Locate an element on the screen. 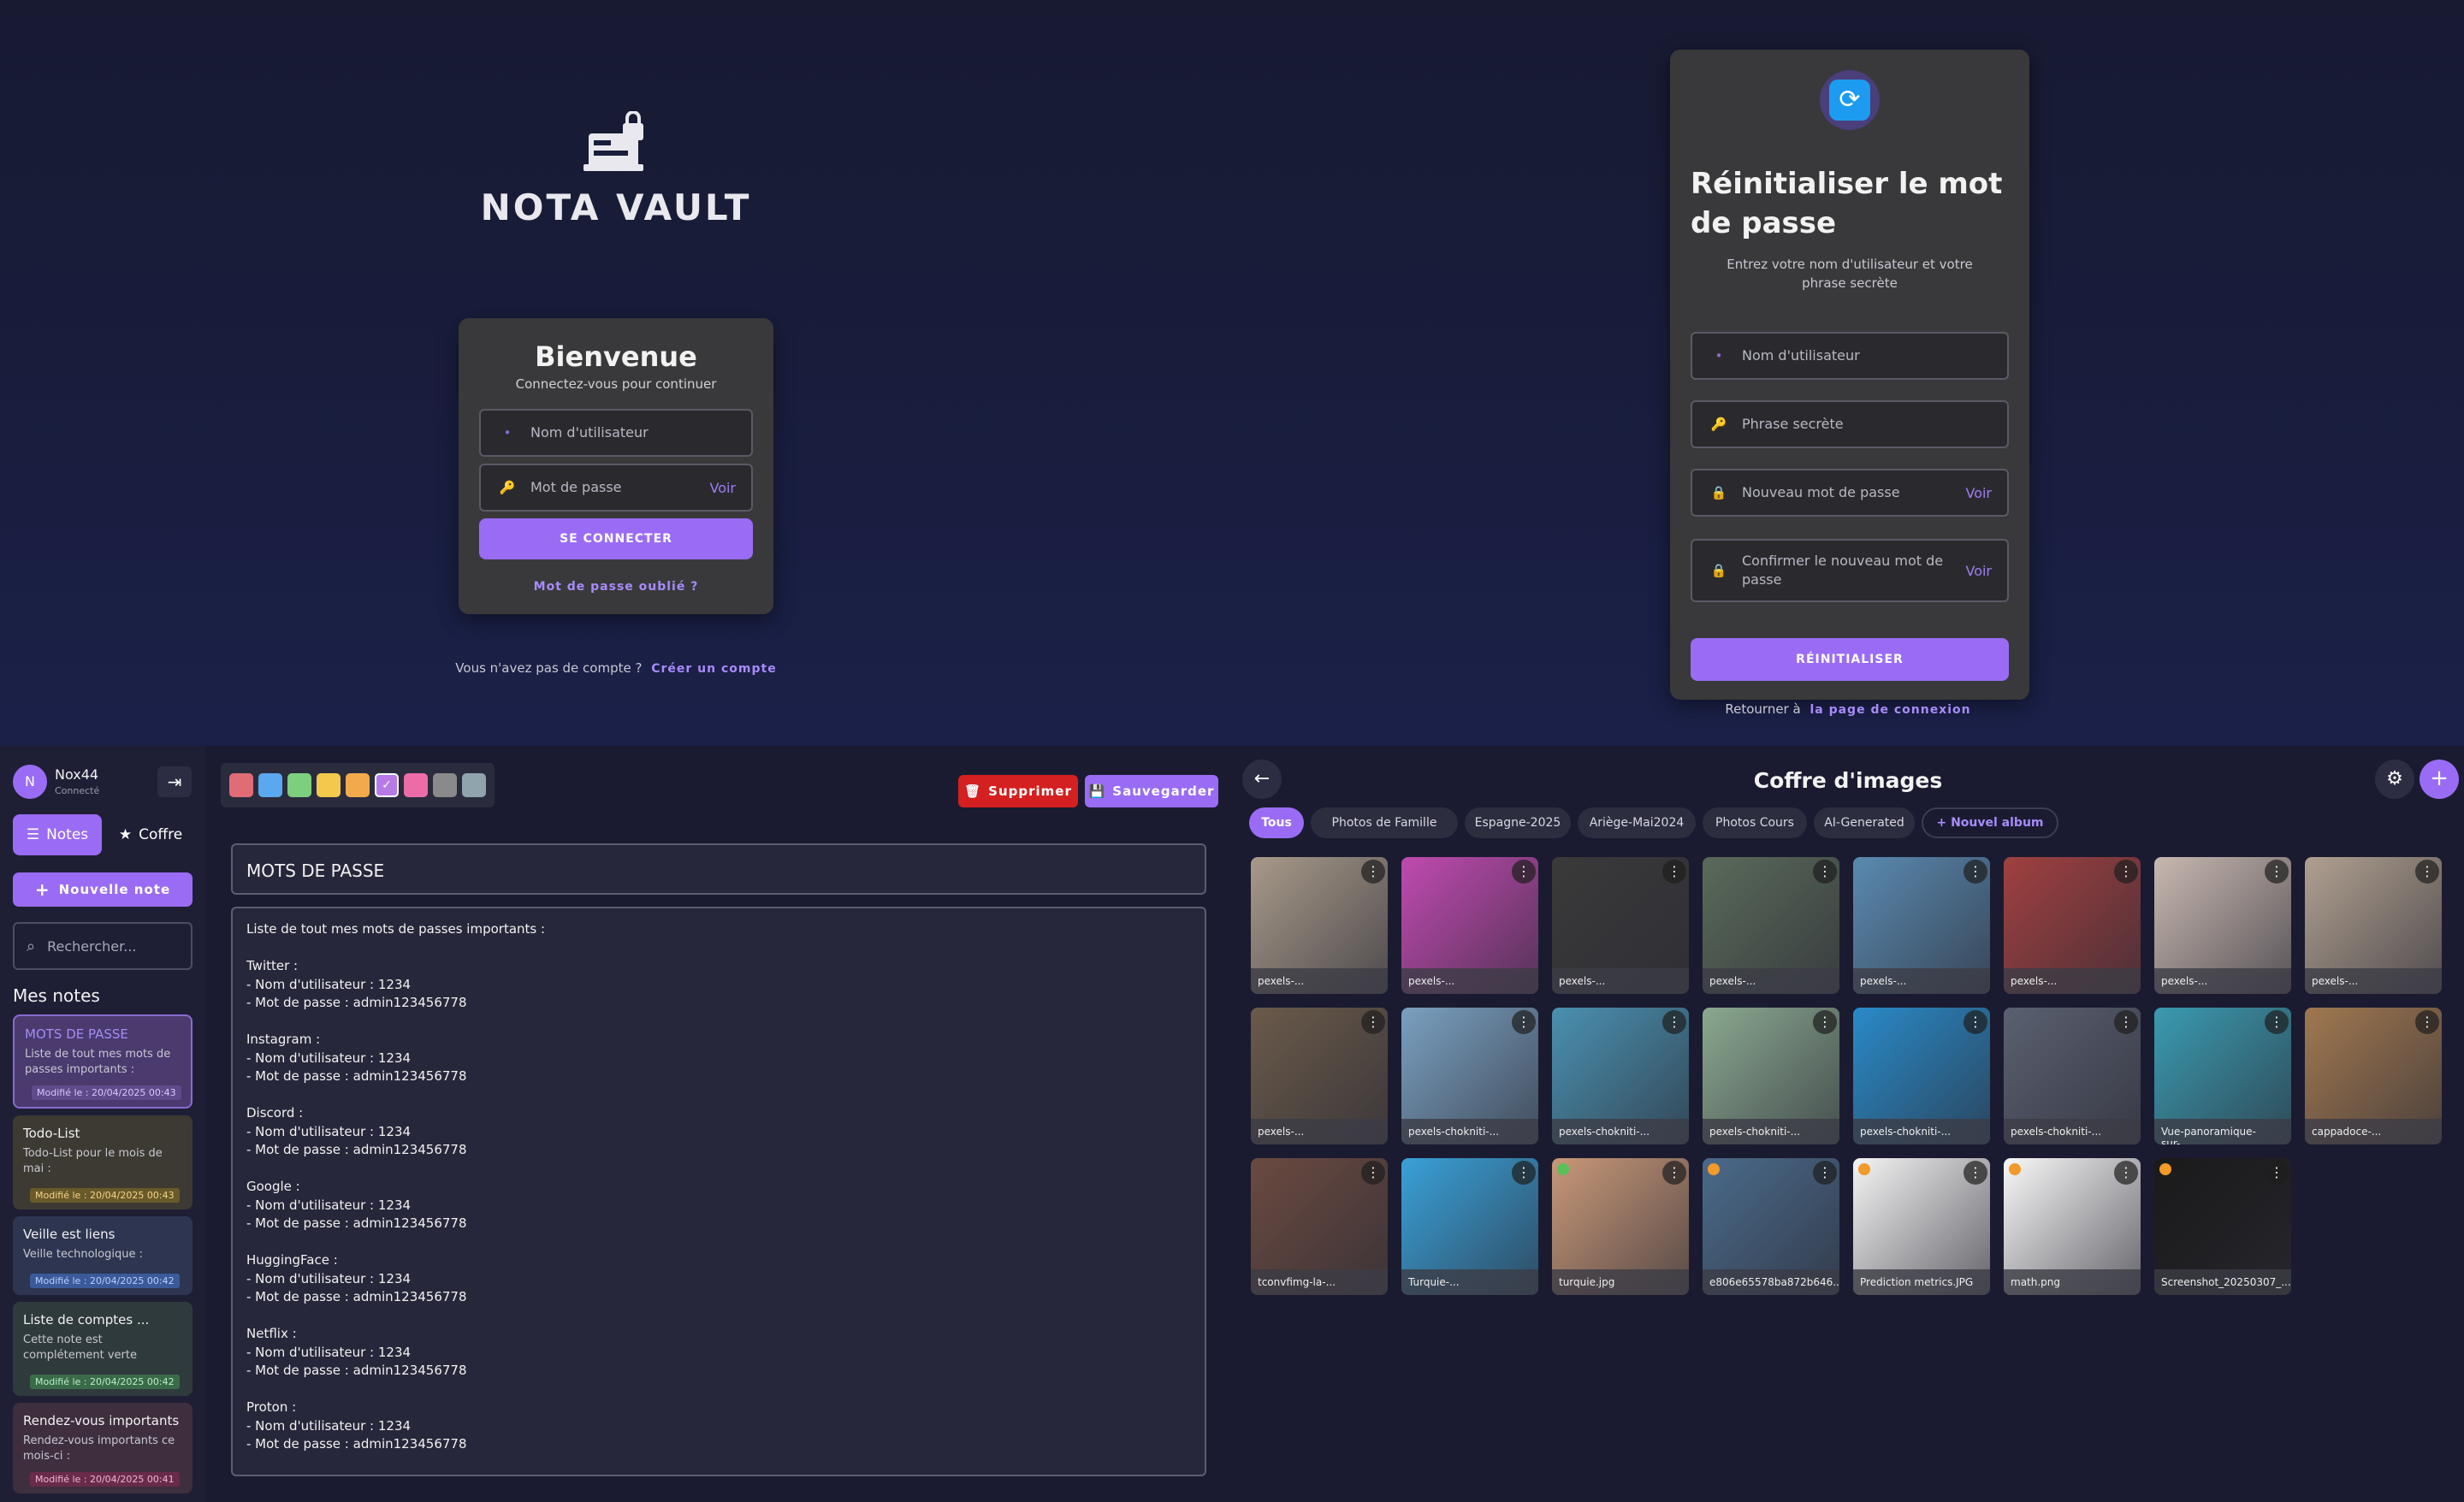 Image resolution: width=2464 pixels, height=1502 pixels. image-thumbnail: ⋮ math.png is located at coordinates (2072, 1226).